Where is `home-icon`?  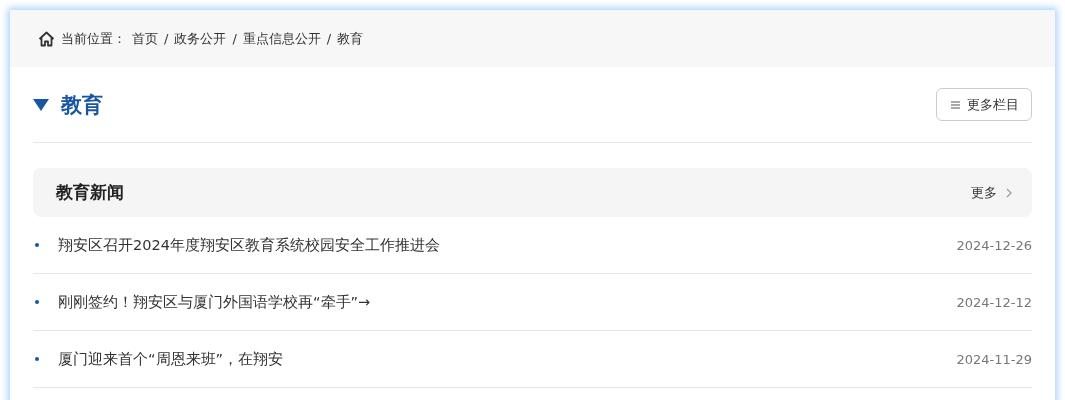
home-icon is located at coordinates (46, 38).